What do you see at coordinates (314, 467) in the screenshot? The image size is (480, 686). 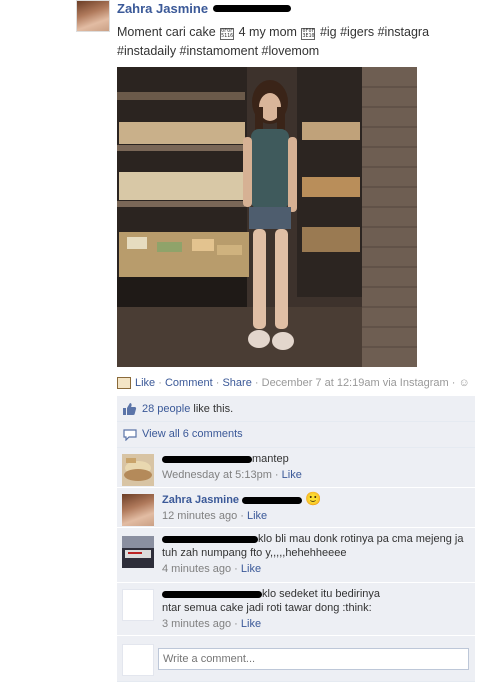 I see `comment-body: mantep Wednesday at 5:13pm · Like` at bounding box center [314, 467].